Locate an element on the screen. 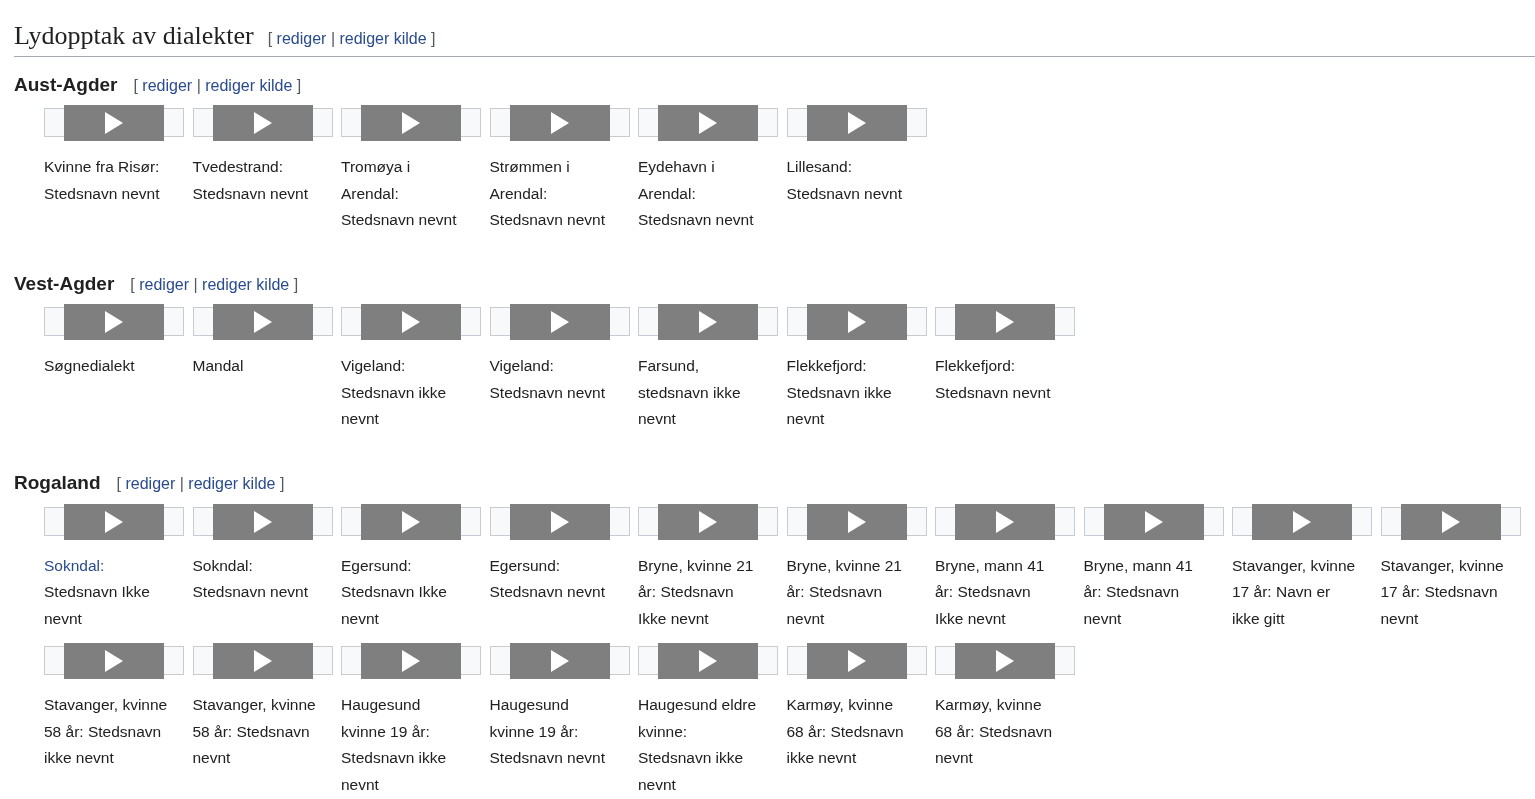  recording-caption: Bryne, mann 41 år: Stedsnavn nevnt is located at coordinates (1138, 592).